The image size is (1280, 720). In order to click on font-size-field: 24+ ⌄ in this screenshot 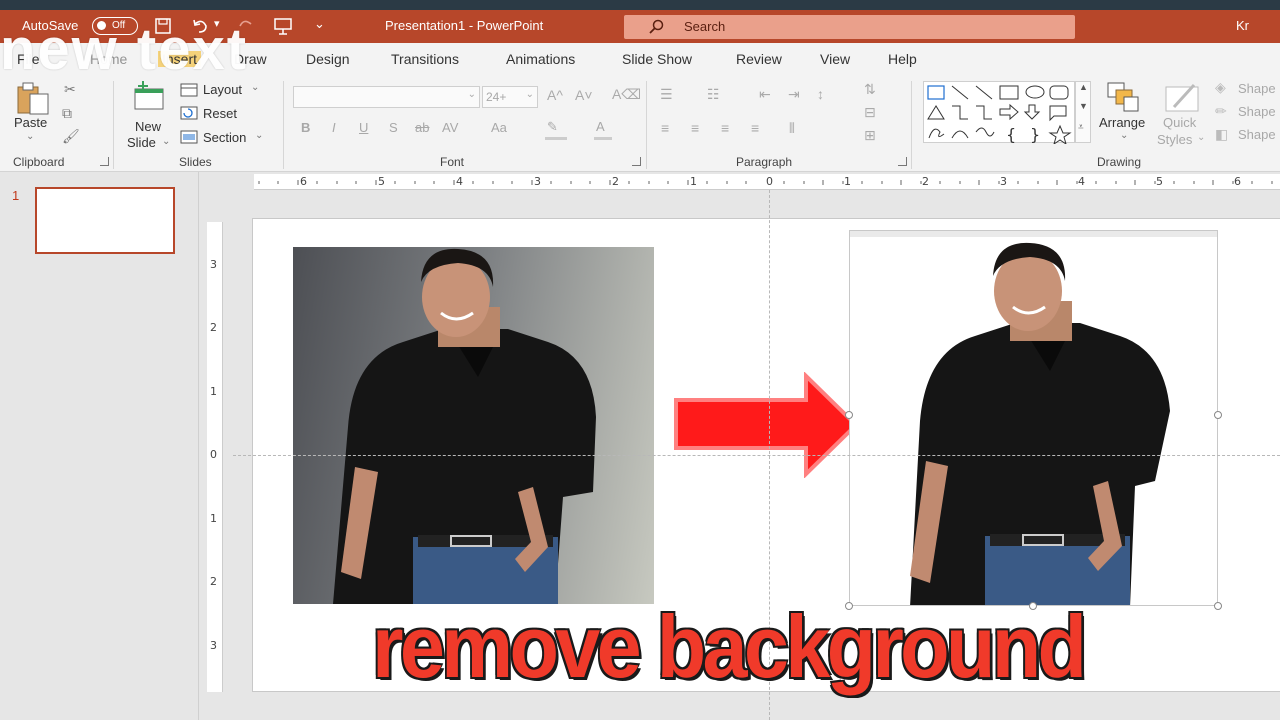, I will do `click(510, 97)`.